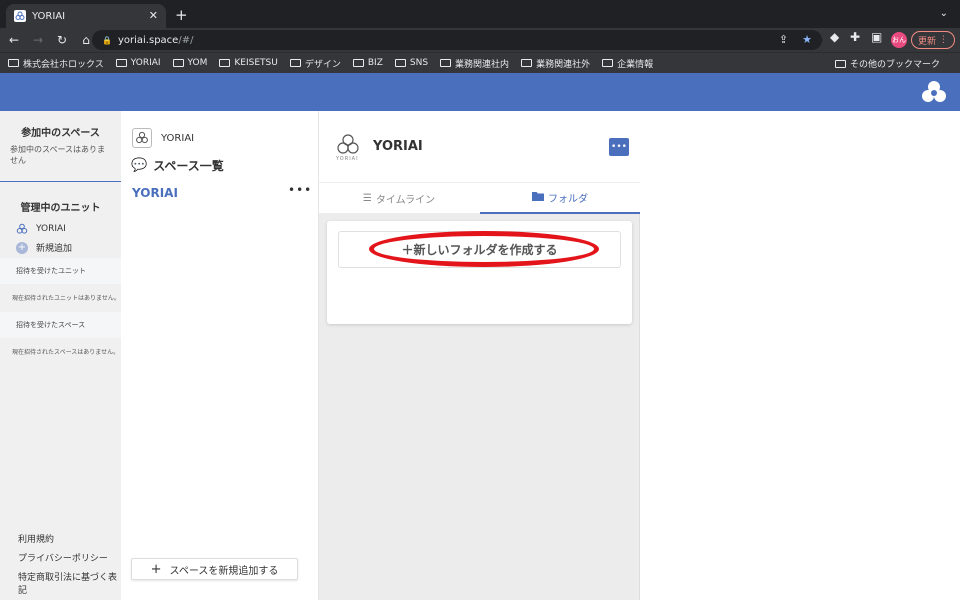 This screenshot has width=960, height=600. Describe the element at coordinates (14, 40) in the screenshot. I see `back-arrow-icon: ←` at that location.